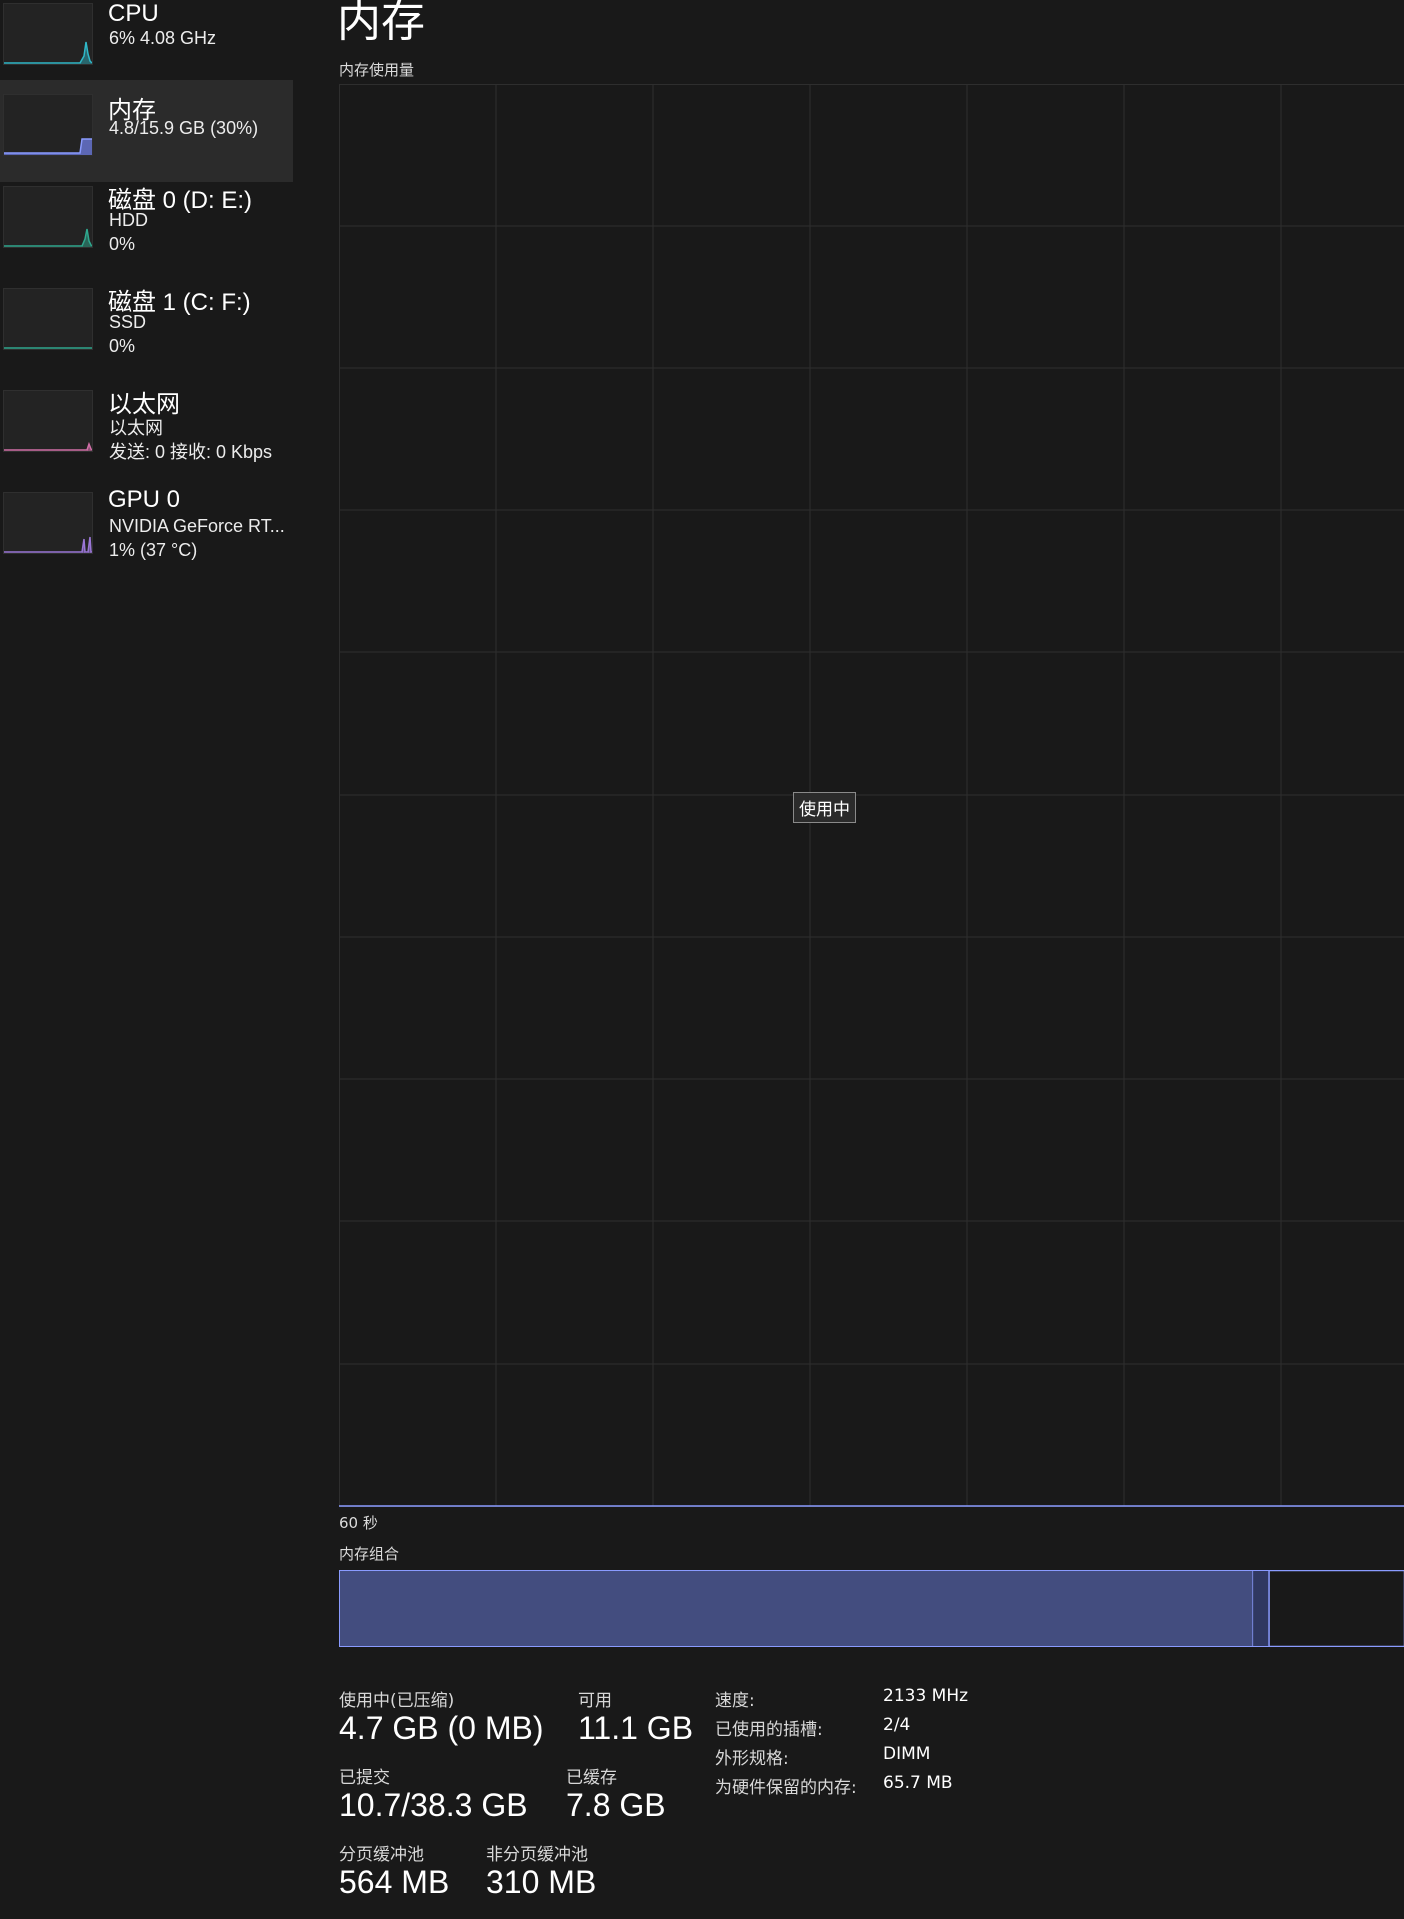  What do you see at coordinates (144, 499) in the screenshot?
I see `sidebar-item-label: GPU 0` at bounding box center [144, 499].